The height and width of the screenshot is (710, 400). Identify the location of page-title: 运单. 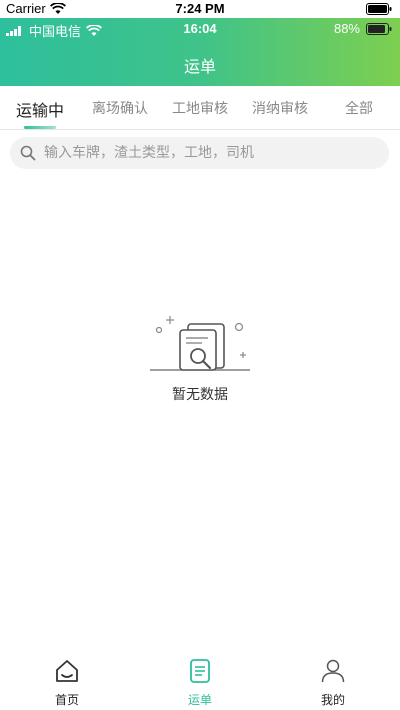
(199, 66).